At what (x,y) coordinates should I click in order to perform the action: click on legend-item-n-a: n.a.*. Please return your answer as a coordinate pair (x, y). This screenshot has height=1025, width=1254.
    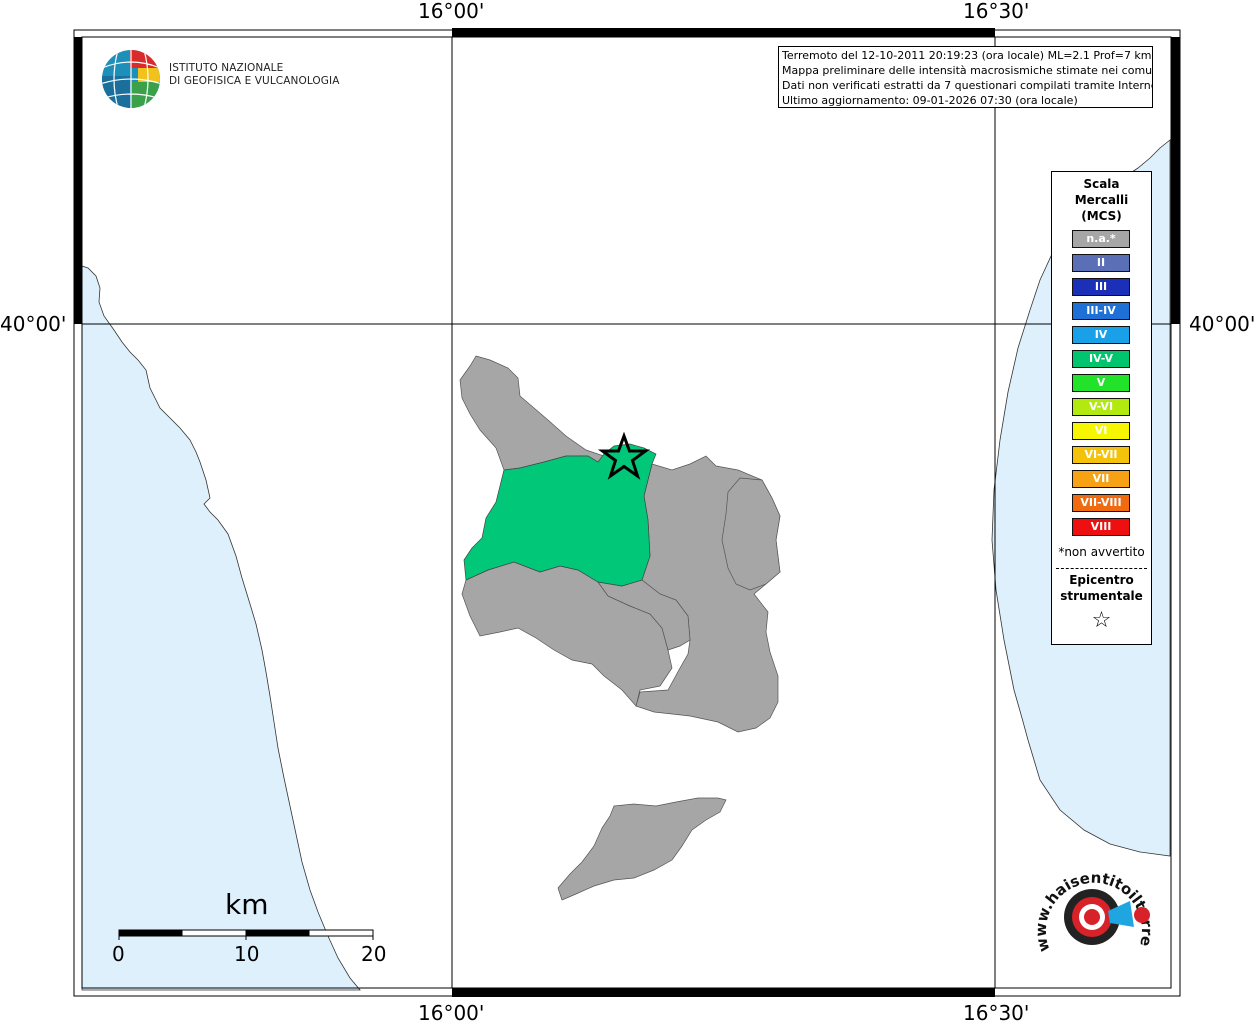
    Looking at the image, I should click on (1101, 239).